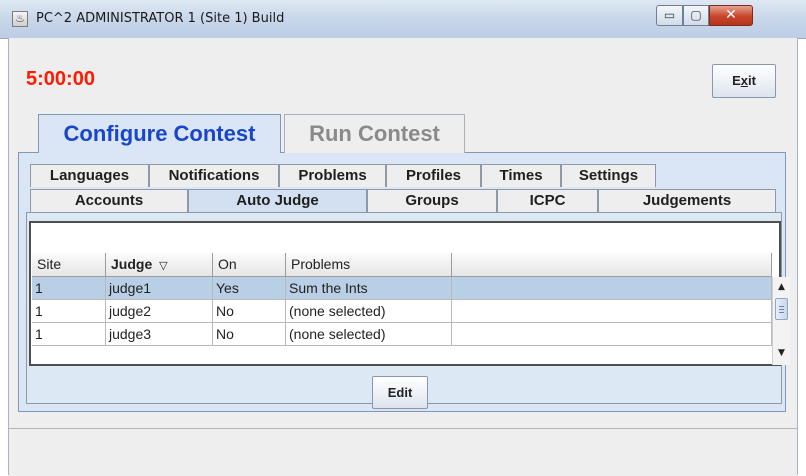  What do you see at coordinates (159, 288) in the screenshot?
I see `cell-judge: judge1` at bounding box center [159, 288].